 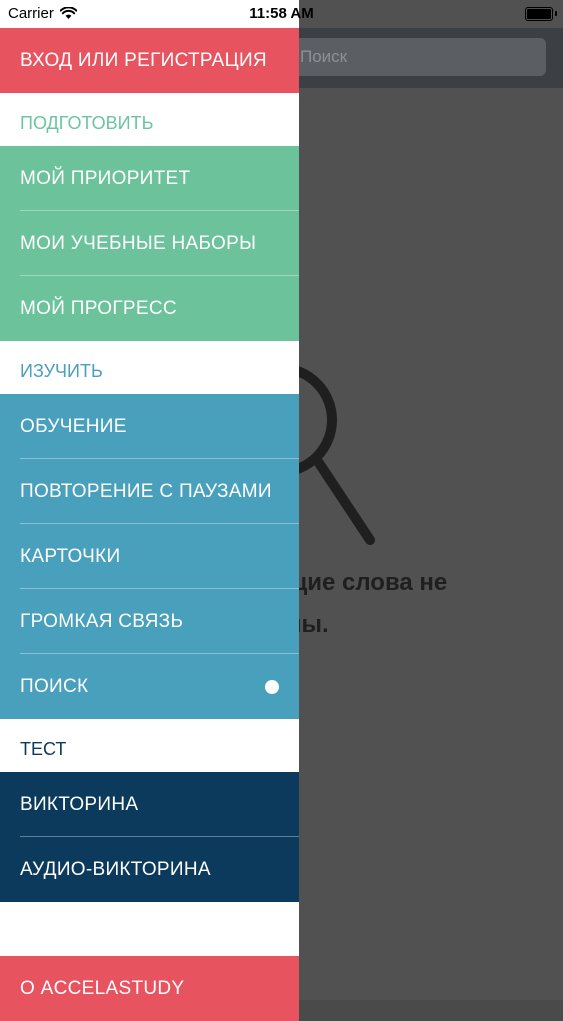 I want to click on menu-item-my-study-sets: МОИ УЧЕБНЫЕ НАБОРЫ, so click(x=149, y=243).